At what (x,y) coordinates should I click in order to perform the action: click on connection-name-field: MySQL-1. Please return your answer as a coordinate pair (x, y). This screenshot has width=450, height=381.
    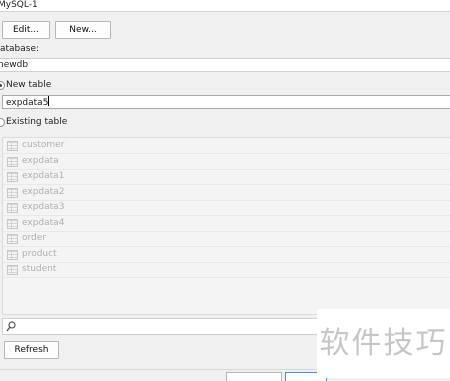
    Looking at the image, I should click on (225, 6).